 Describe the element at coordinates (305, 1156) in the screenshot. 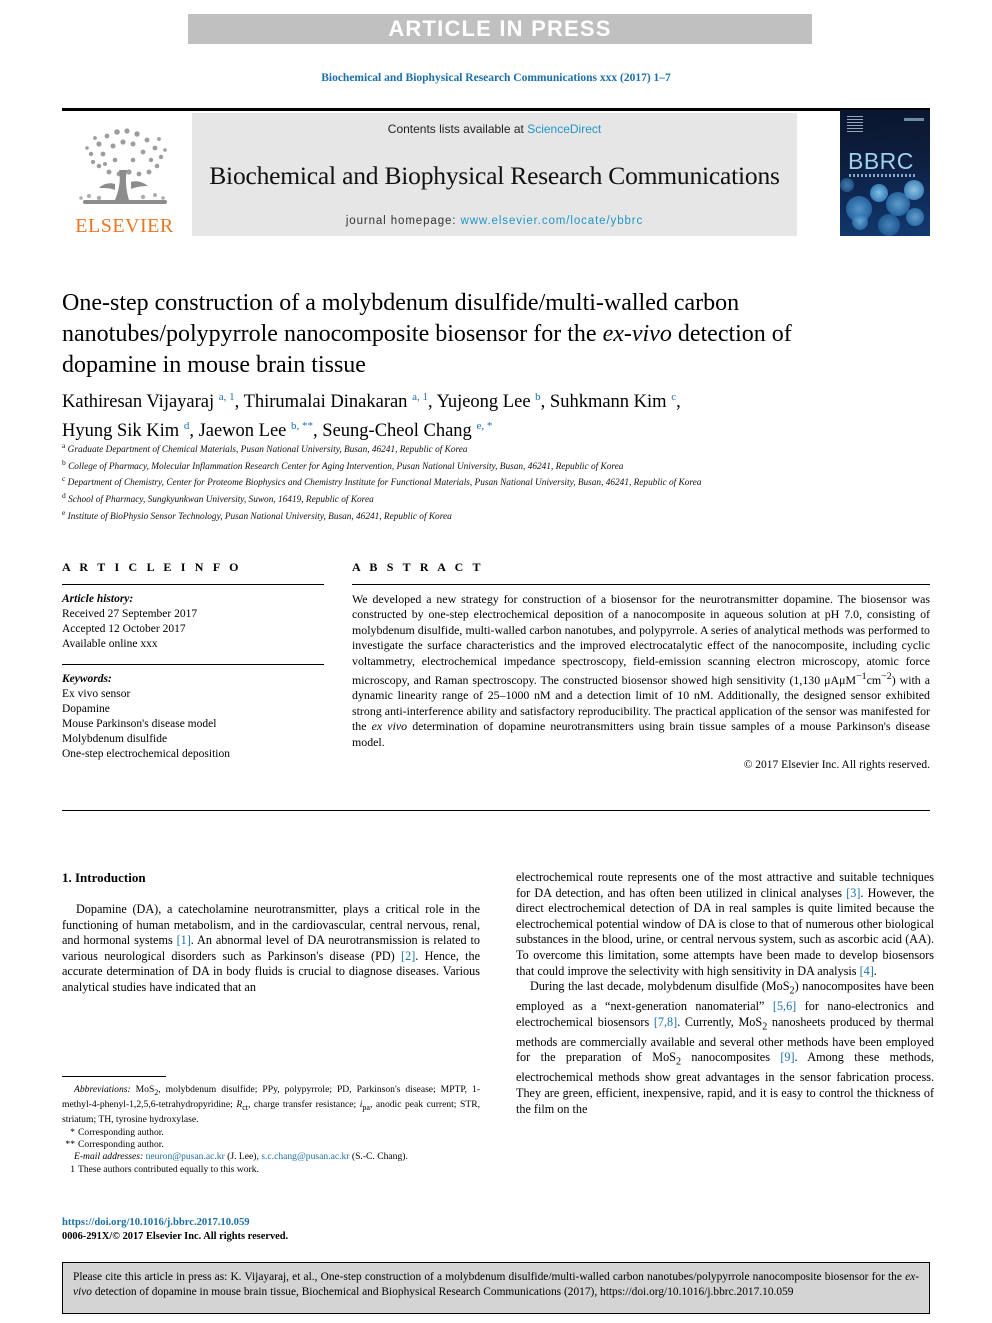

I see `email-link: s.c.chang@pusan.ac.kr` at that location.